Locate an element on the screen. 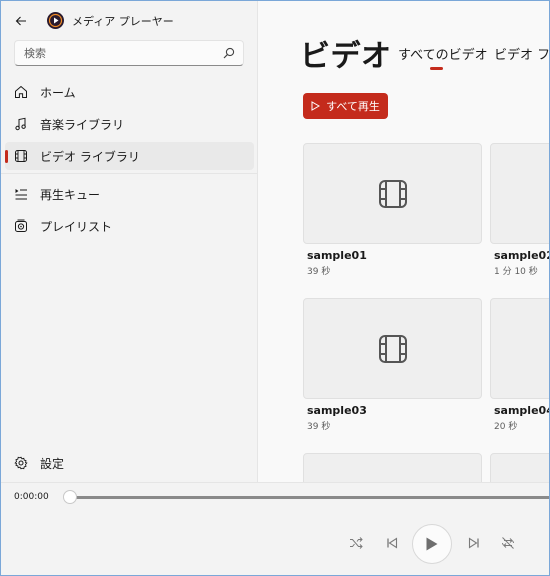  tab-video-folders: ビデオ フォ is located at coordinates (521, 53).